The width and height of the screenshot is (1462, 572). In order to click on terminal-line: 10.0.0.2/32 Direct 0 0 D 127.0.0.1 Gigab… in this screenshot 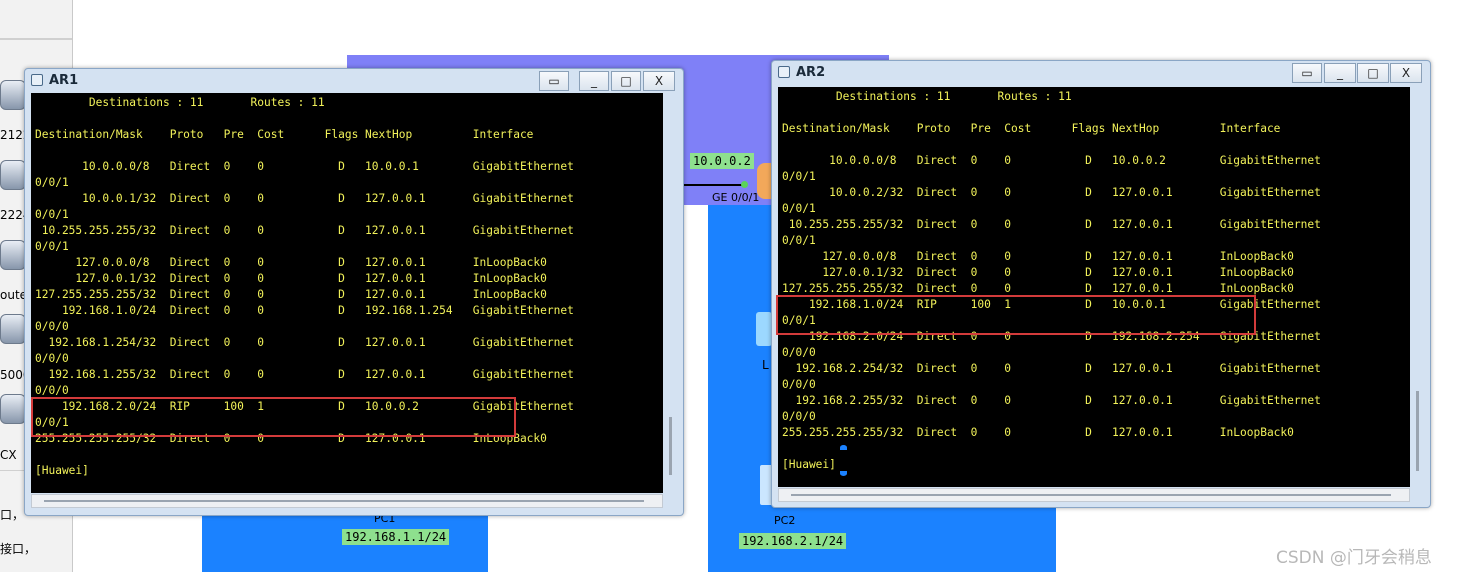, I will do `click(1051, 192)`.